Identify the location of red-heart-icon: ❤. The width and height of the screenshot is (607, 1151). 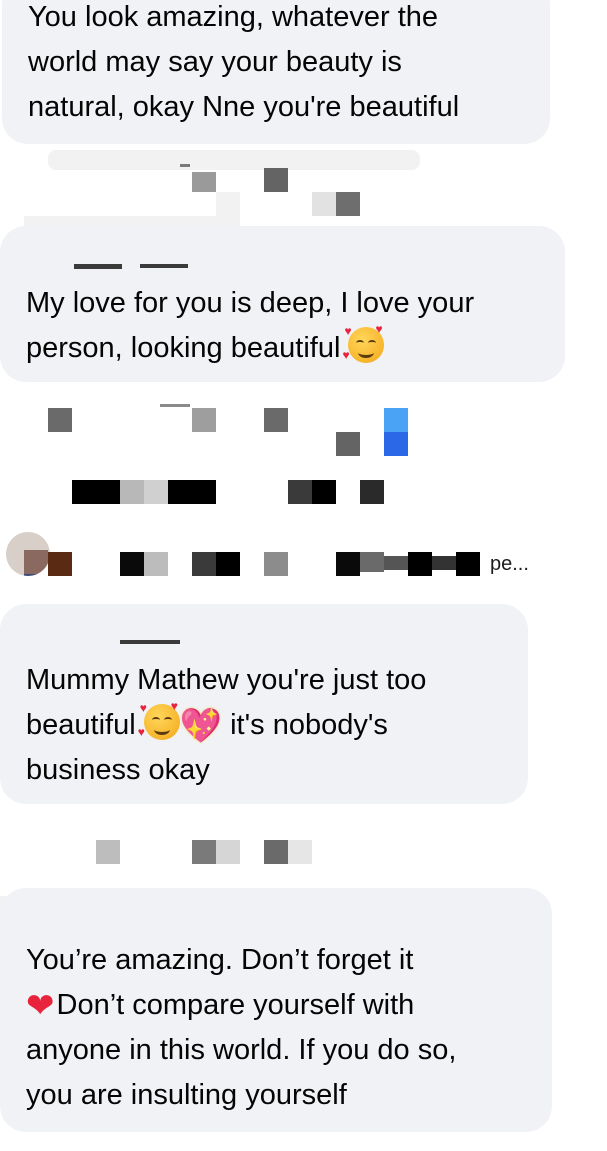
(40, 1006).